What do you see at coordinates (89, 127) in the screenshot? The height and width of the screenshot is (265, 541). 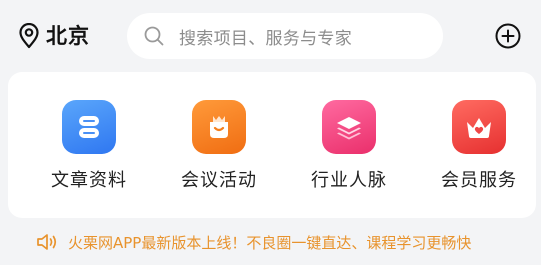 I see `document-stack-icon` at bounding box center [89, 127].